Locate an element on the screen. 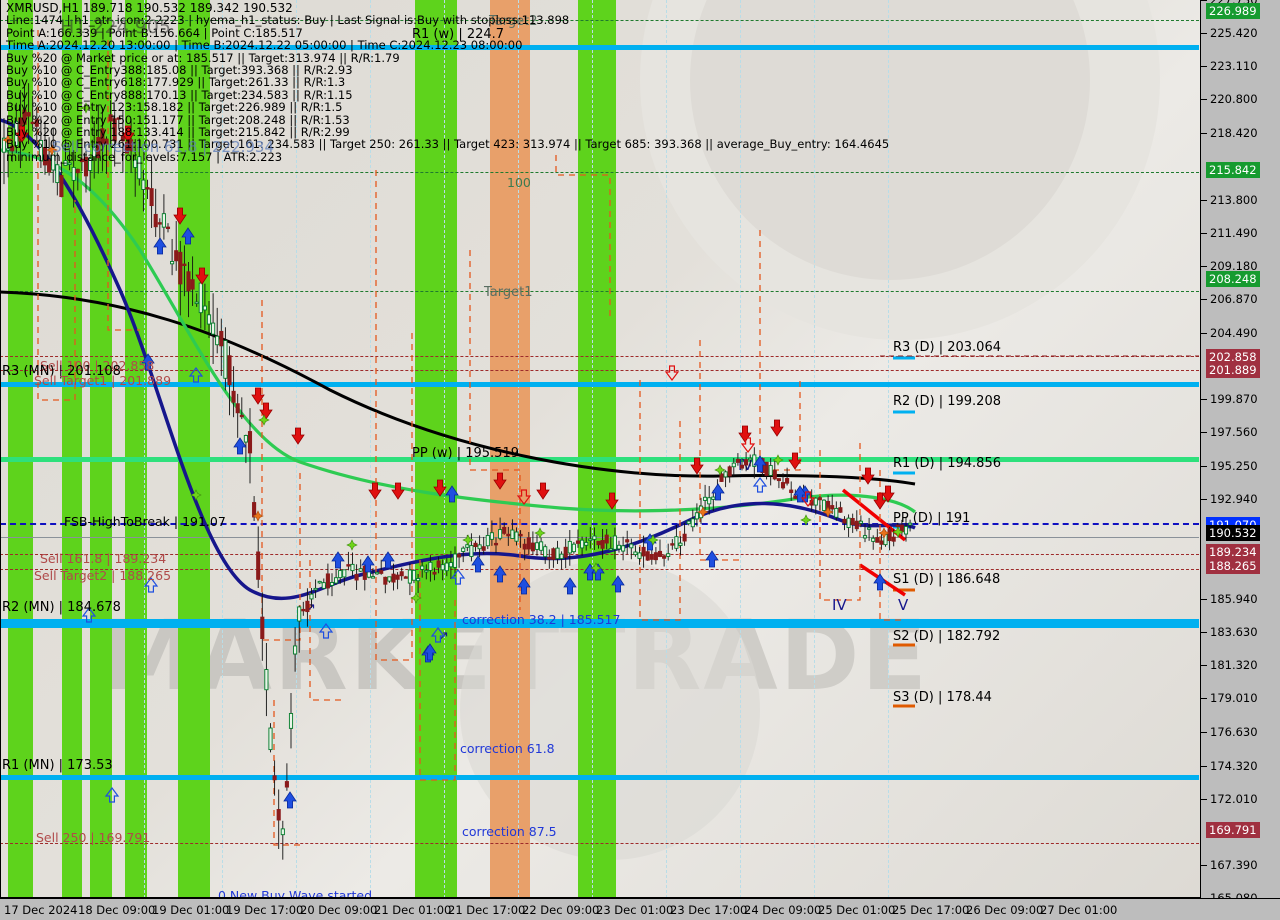 The width and height of the screenshot is (1280, 920). time-tick-label: 27 Dec 01:00 is located at coordinates (1079, 910).